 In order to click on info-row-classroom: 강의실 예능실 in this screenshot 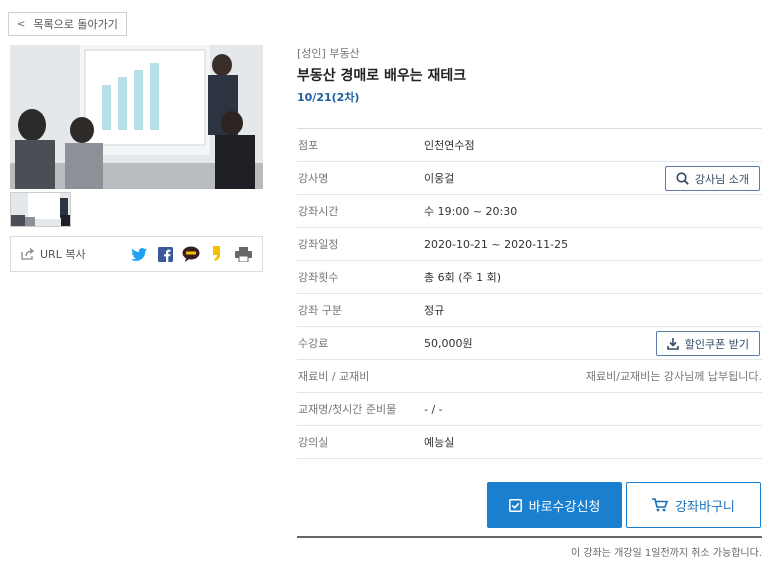, I will do `click(529, 442)`.